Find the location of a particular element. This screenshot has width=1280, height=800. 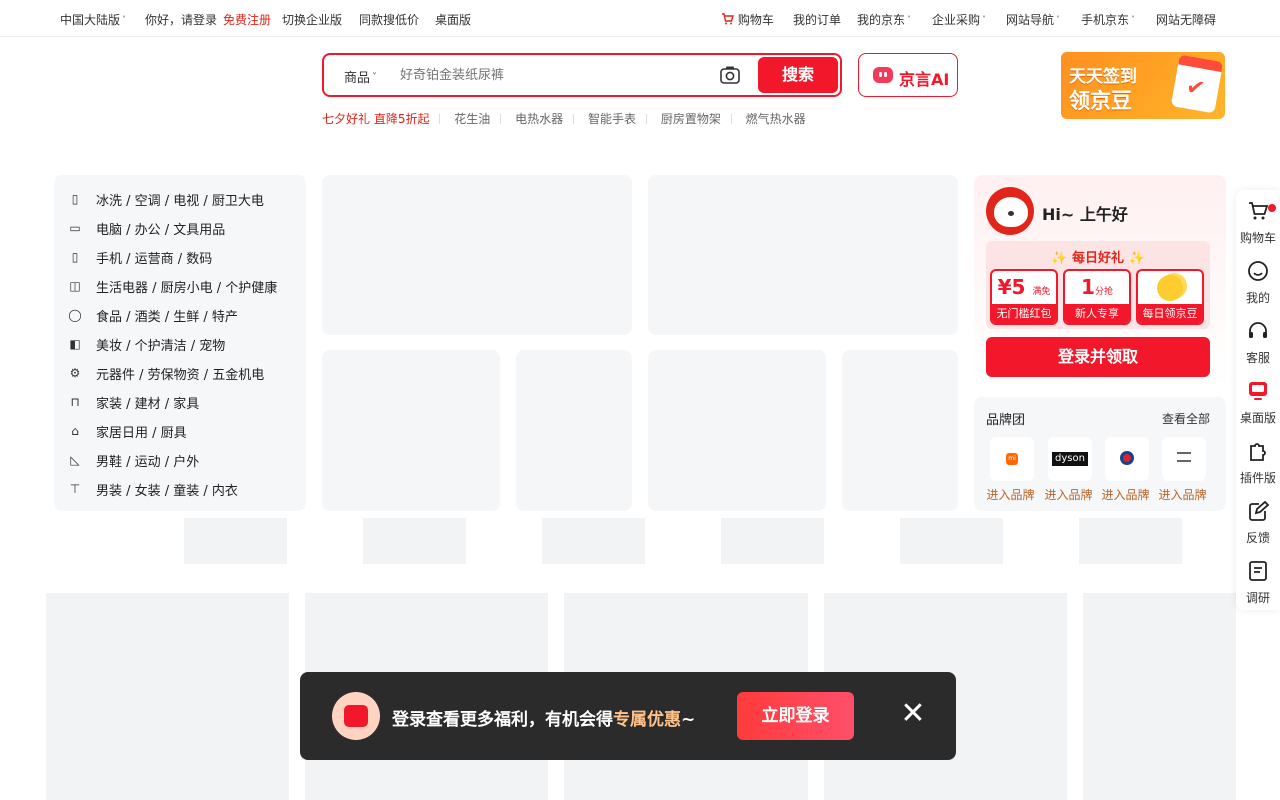

chair-icon: ⊓ is located at coordinates (75, 402).